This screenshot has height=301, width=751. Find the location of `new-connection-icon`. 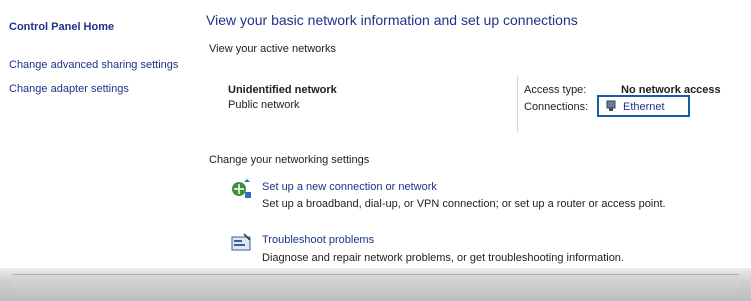

new-connection-icon is located at coordinates (241, 189).